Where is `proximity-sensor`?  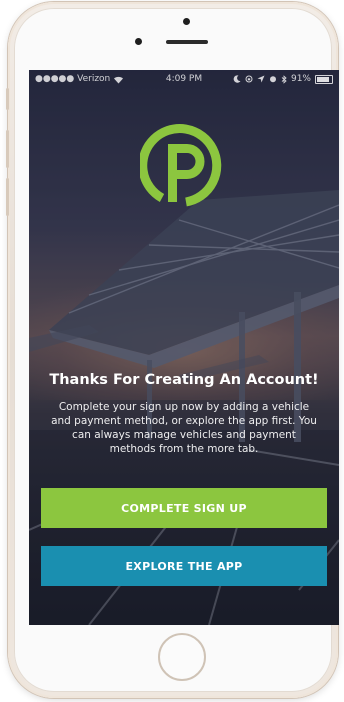
proximity-sensor is located at coordinates (138, 41).